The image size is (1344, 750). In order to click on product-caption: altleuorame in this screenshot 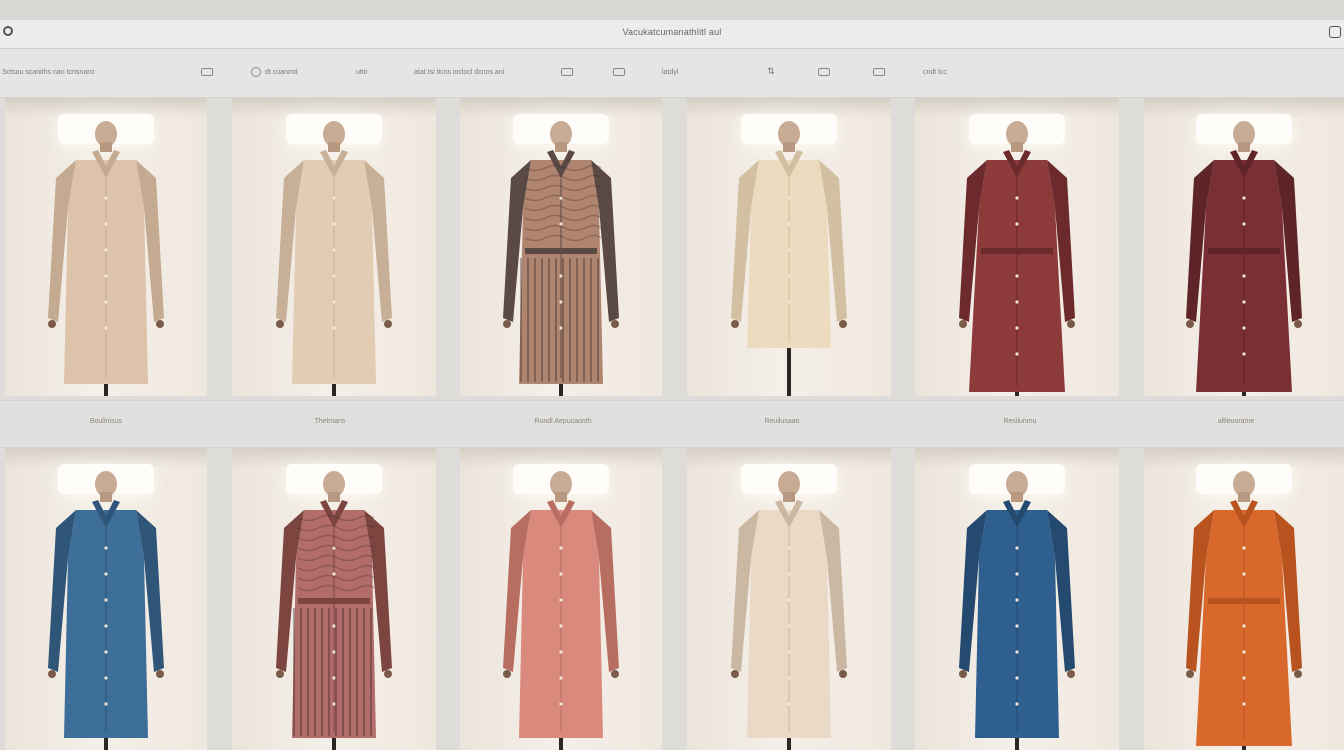, I will do `click(1236, 421)`.